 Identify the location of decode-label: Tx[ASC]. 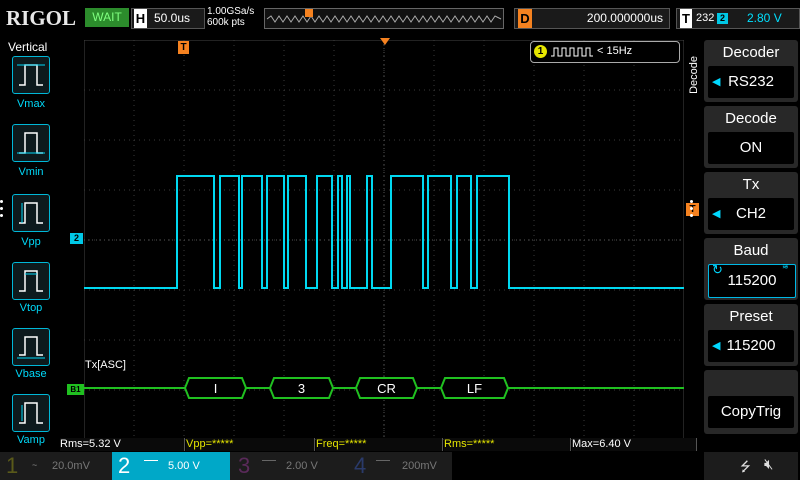
(105, 365).